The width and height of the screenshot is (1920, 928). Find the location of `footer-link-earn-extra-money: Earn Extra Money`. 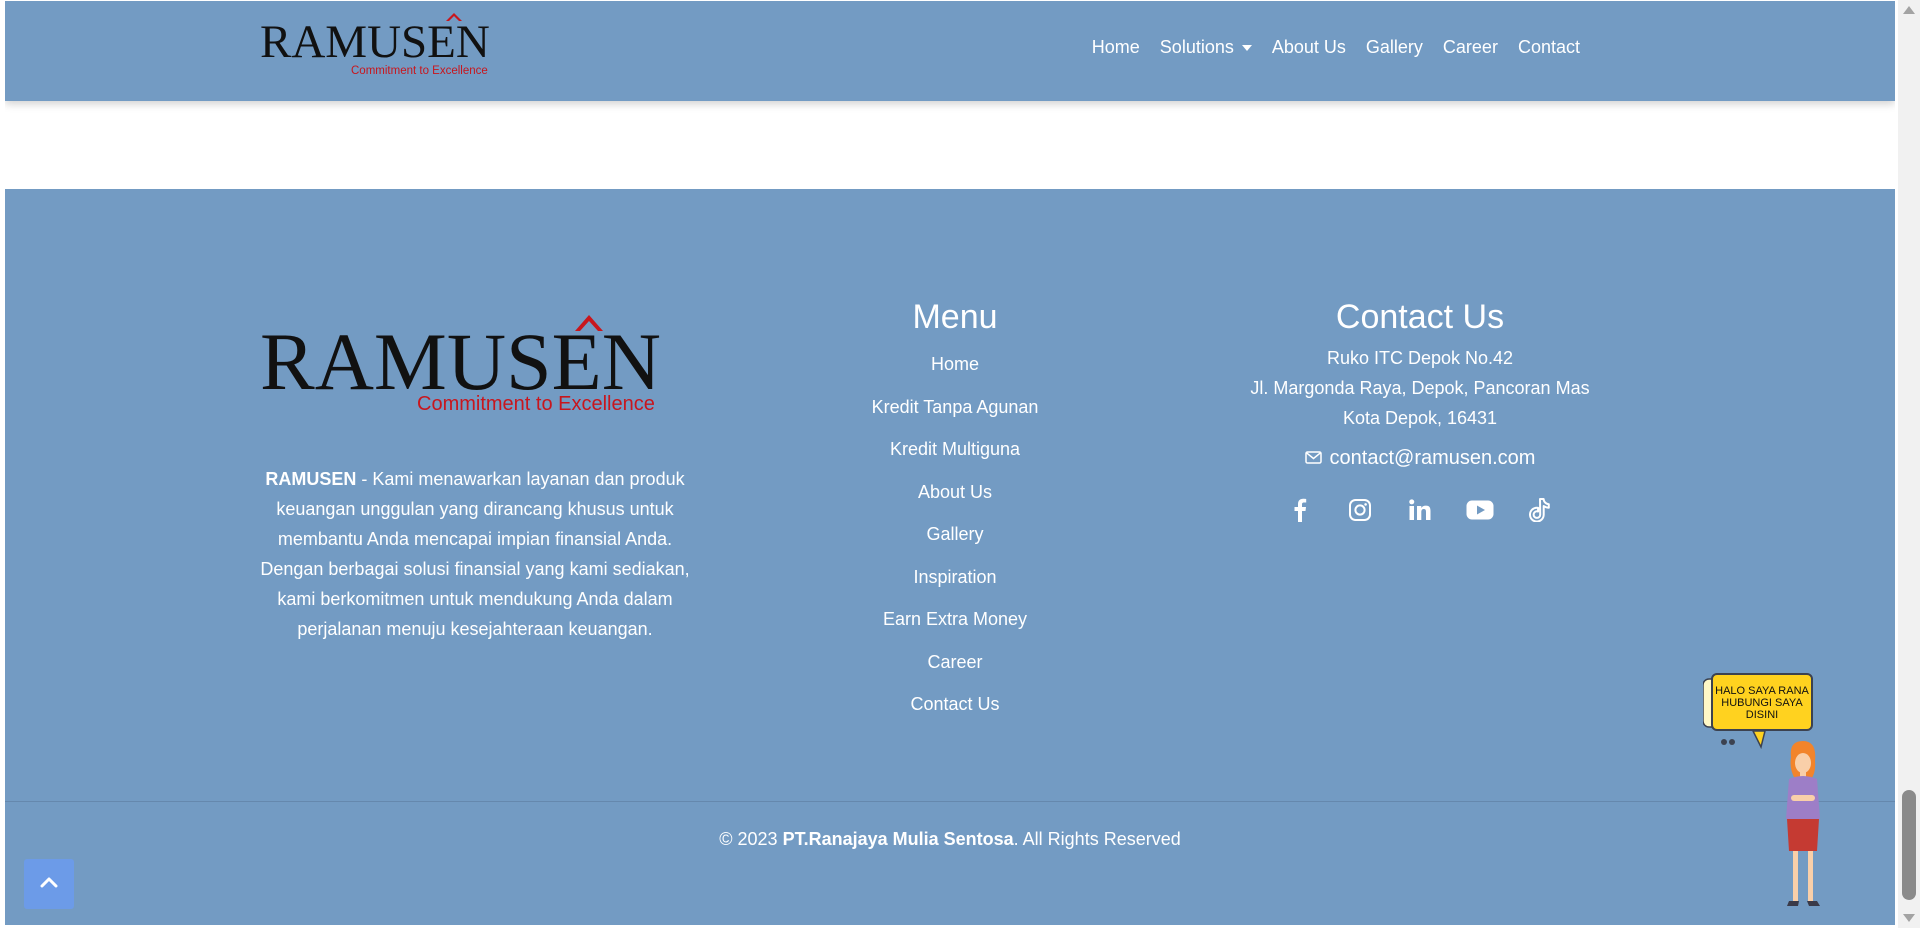

footer-link-earn-extra-money: Earn Extra Money is located at coordinates (955, 619).